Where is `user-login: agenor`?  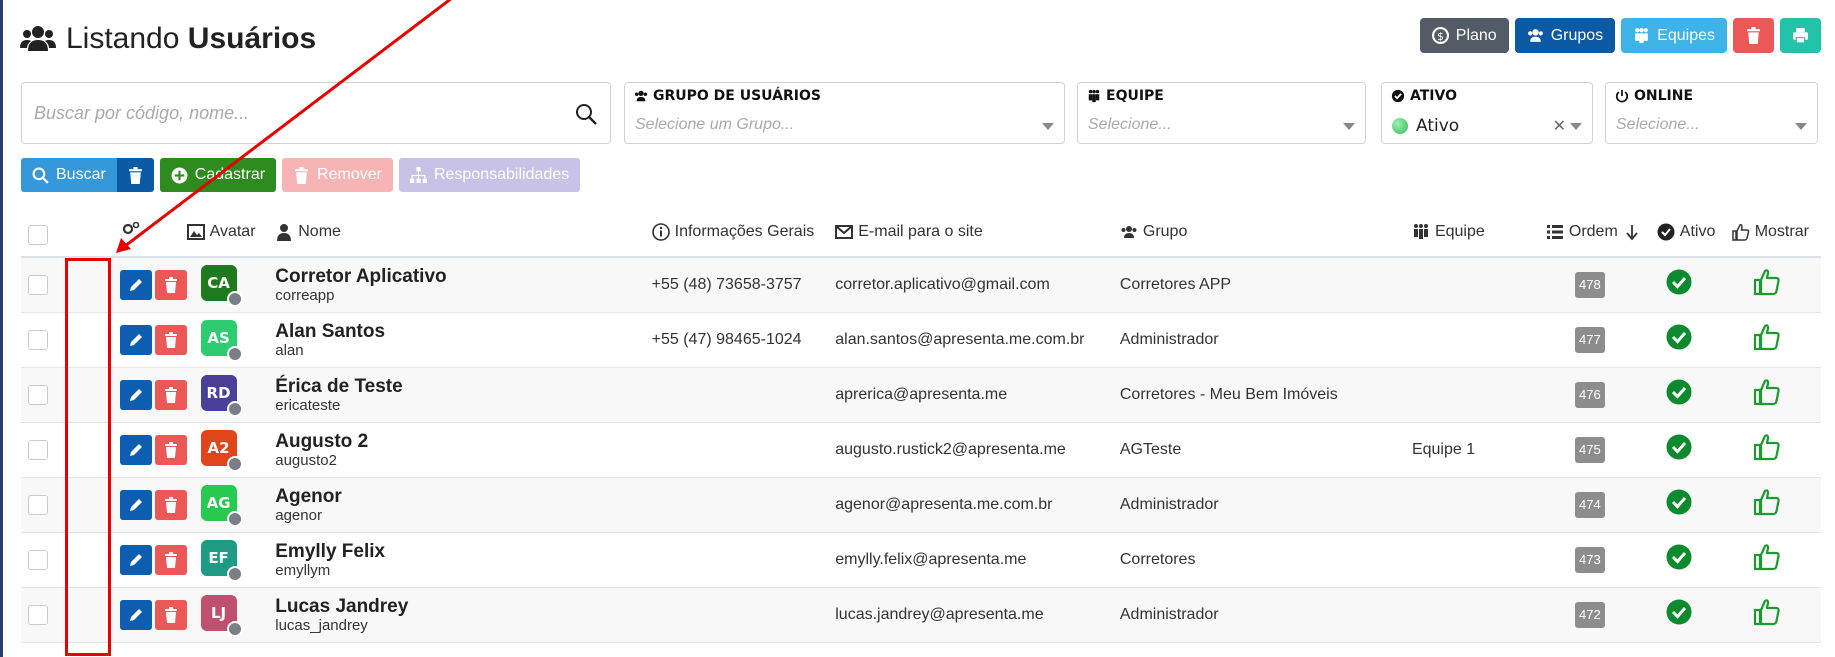
user-login: agenor is located at coordinates (298, 515).